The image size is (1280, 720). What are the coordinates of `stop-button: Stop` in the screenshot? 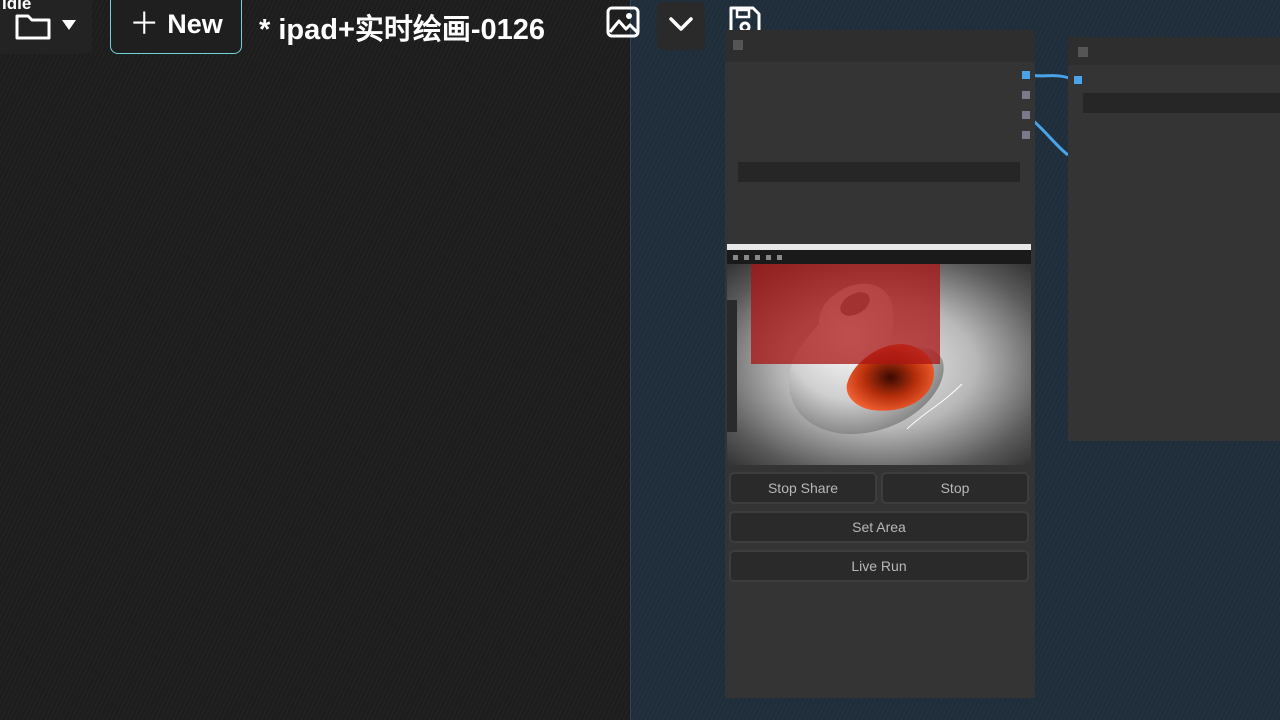 It's located at (955, 488).